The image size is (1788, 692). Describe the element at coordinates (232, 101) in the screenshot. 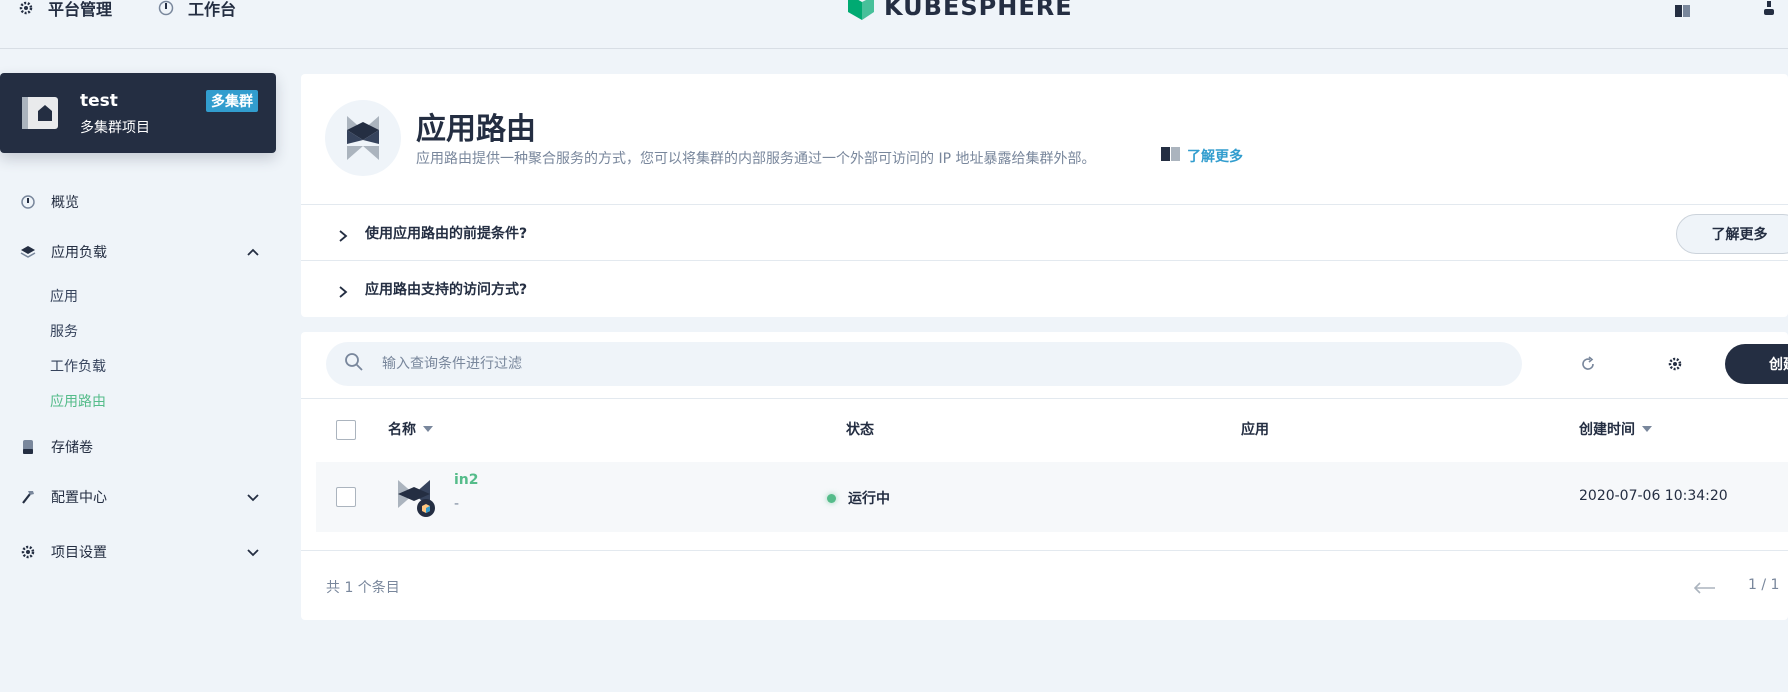

I see `multi-cluster-badge: 多集群` at that location.